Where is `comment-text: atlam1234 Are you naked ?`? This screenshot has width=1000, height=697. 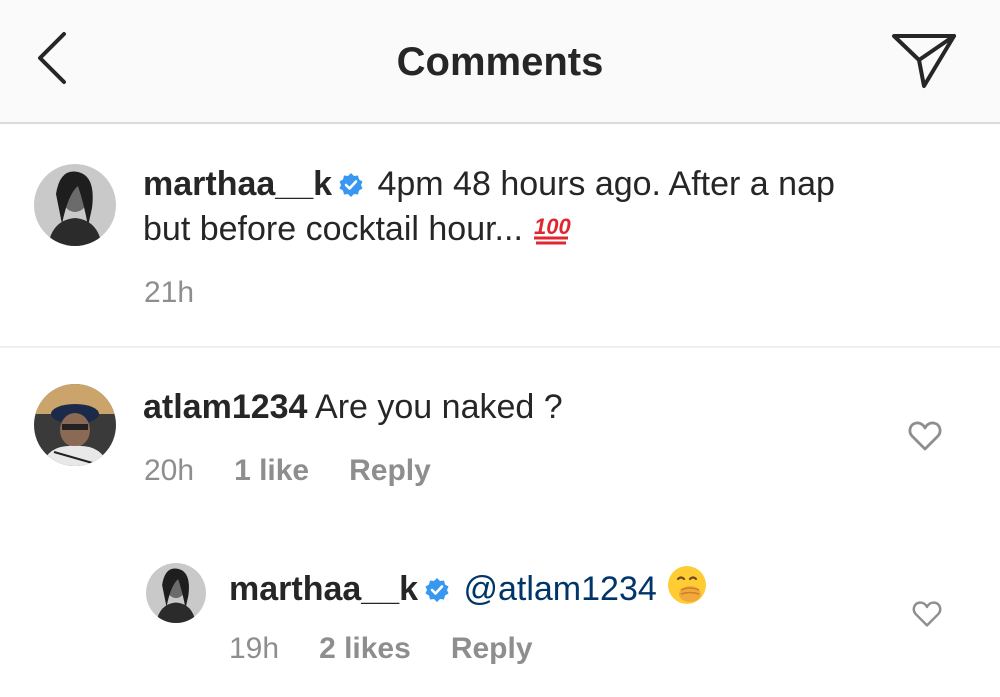
comment-text: atlam1234 Are you naked ? is located at coordinates (353, 407).